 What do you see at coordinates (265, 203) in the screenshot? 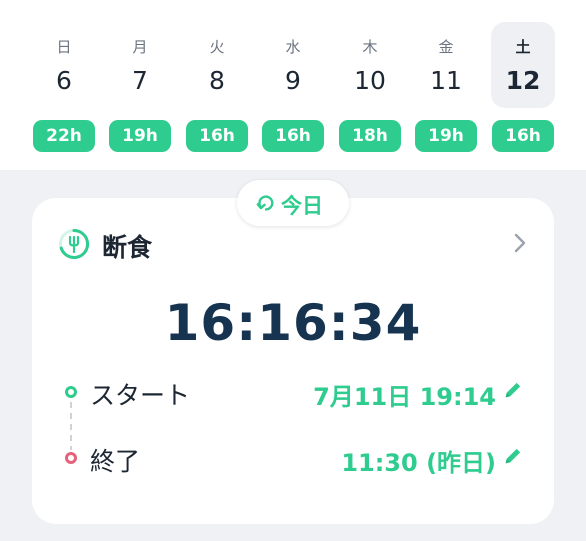
I see `return-arrow-icon` at bounding box center [265, 203].